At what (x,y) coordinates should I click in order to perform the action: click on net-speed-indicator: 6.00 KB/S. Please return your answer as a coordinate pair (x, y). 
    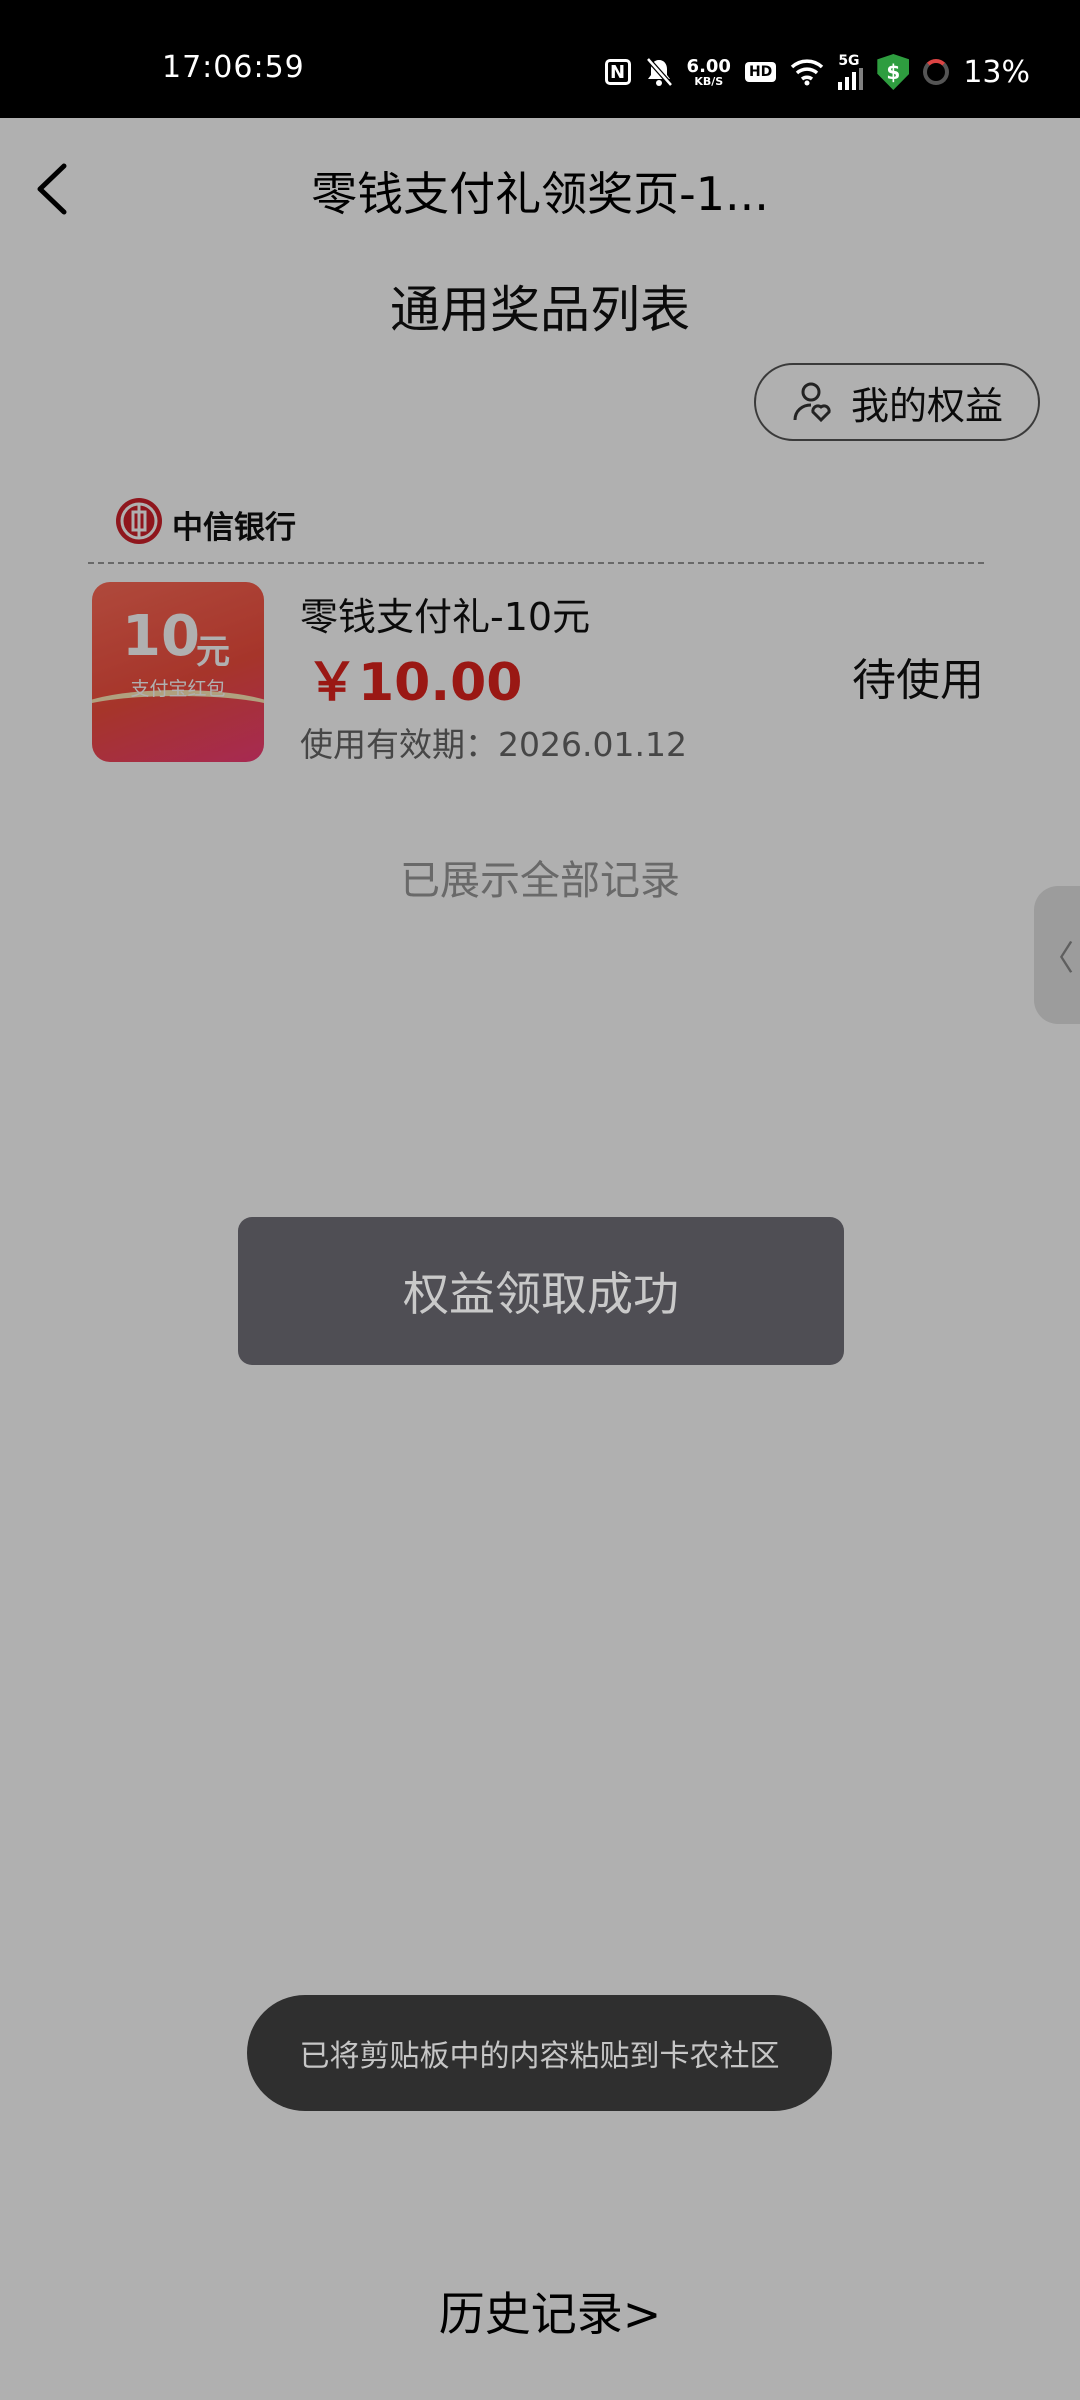
    Looking at the image, I should click on (708, 71).